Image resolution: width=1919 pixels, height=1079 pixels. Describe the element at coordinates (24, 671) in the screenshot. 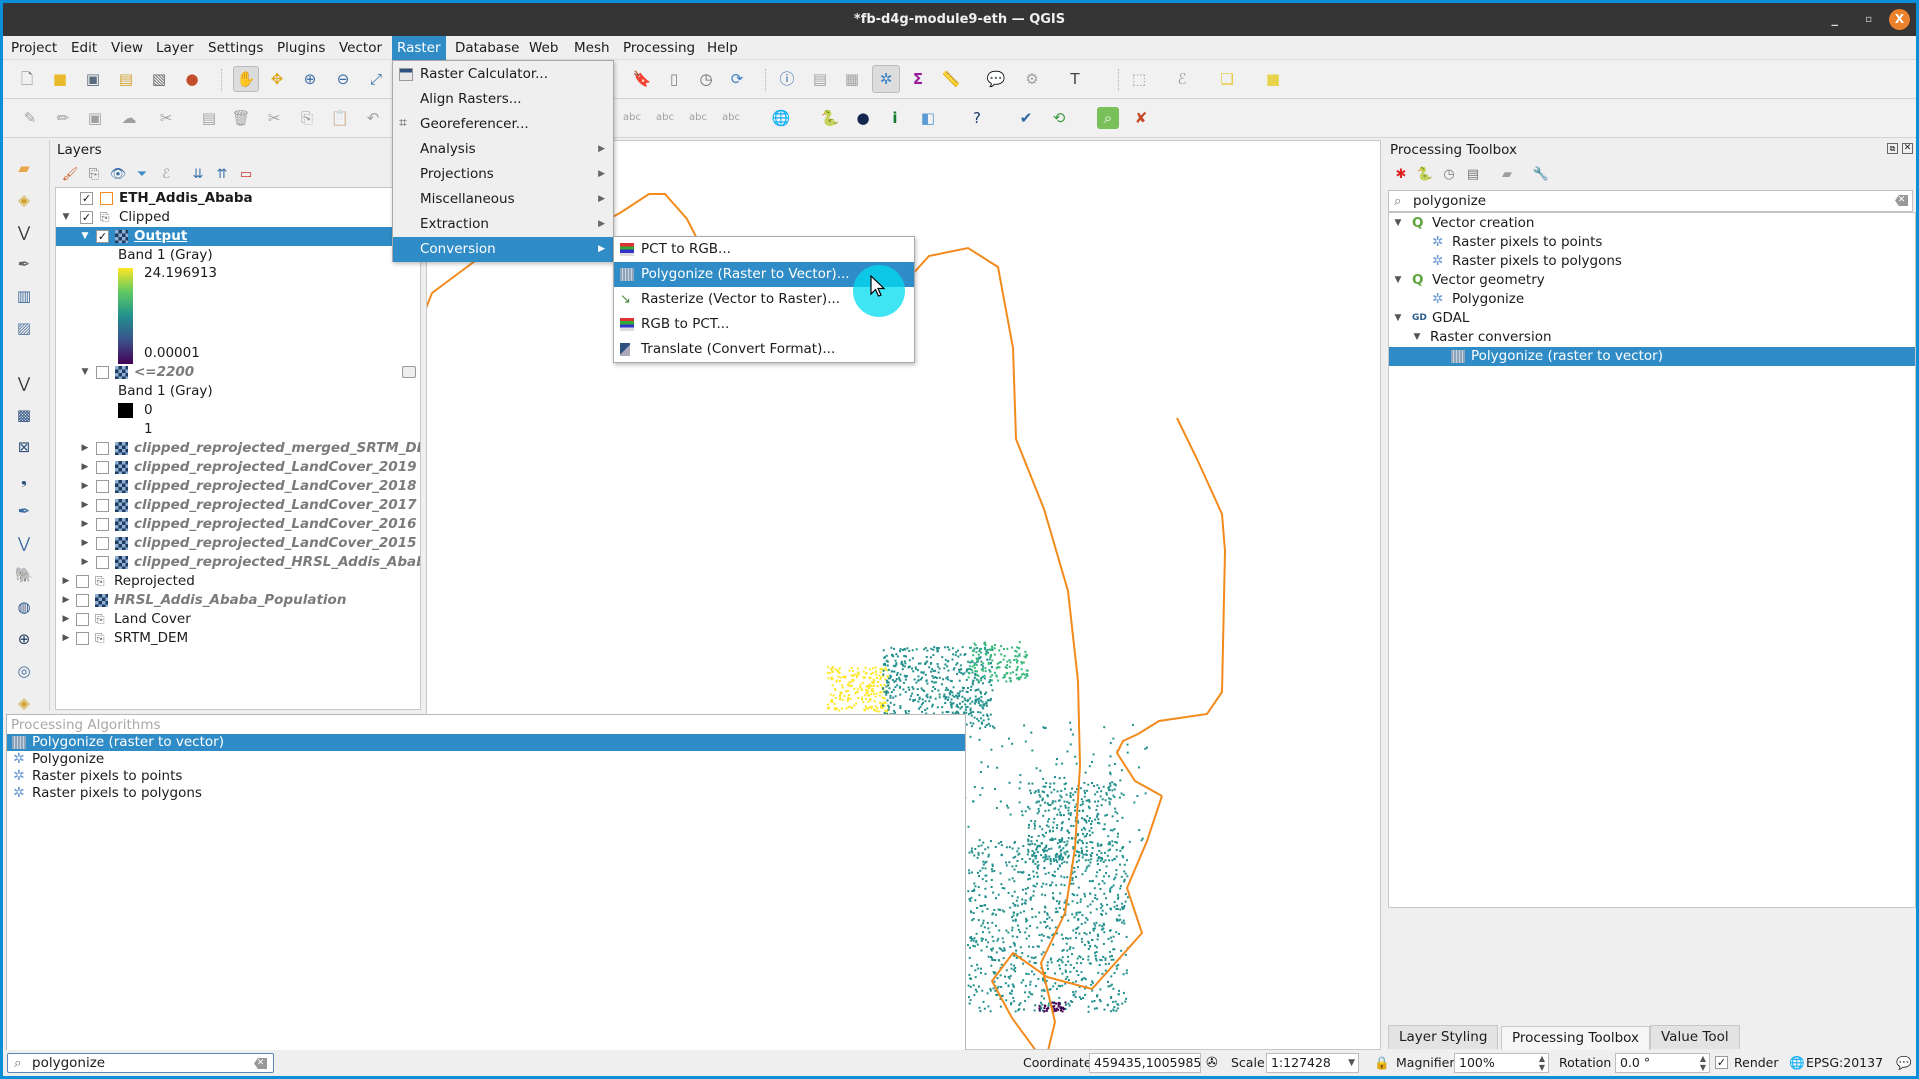

I see `add-wcs-icon: ◎` at that location.